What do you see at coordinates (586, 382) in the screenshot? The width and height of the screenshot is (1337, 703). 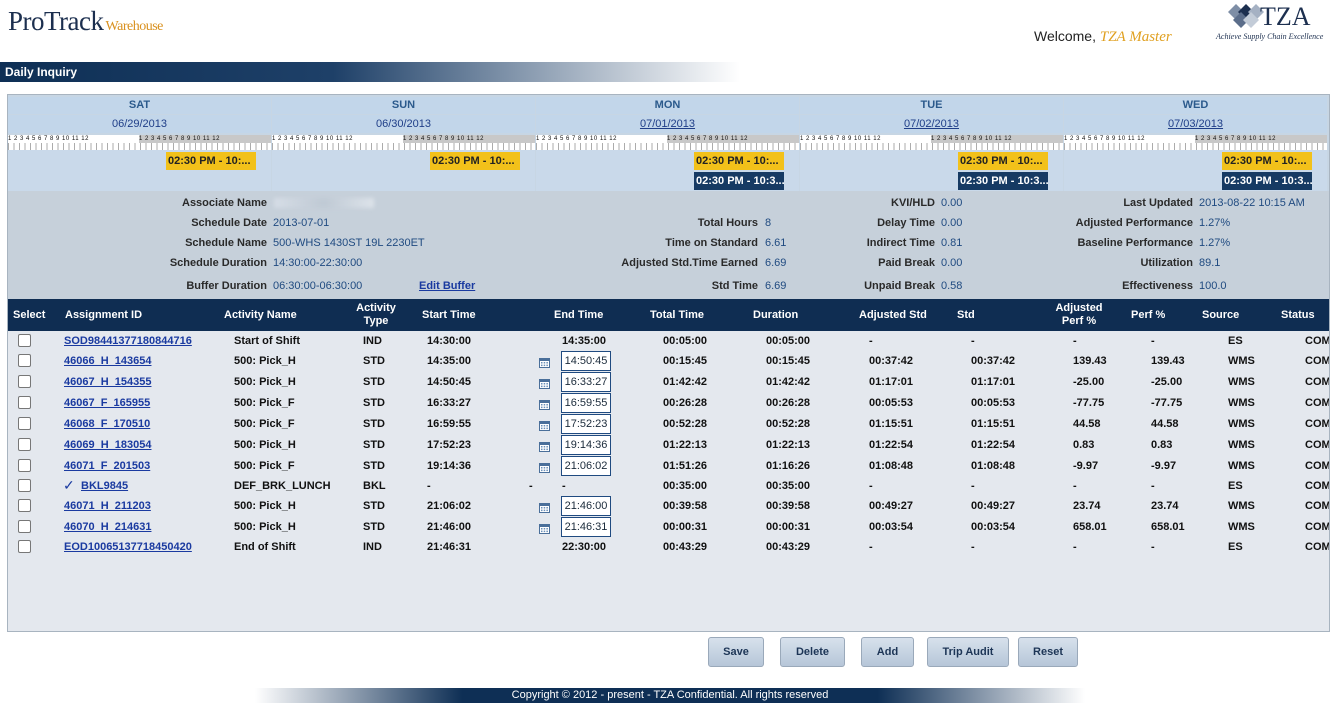 I see `end-time-input: 16:33:27` at bounding box center [586, 382].